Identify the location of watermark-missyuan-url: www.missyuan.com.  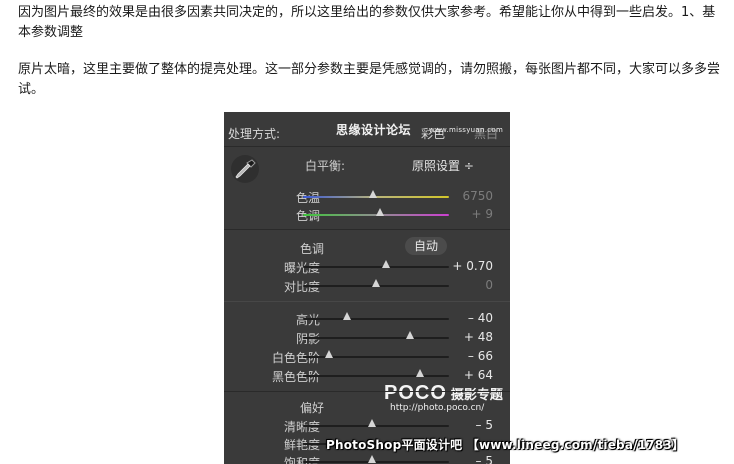
(466, 130).